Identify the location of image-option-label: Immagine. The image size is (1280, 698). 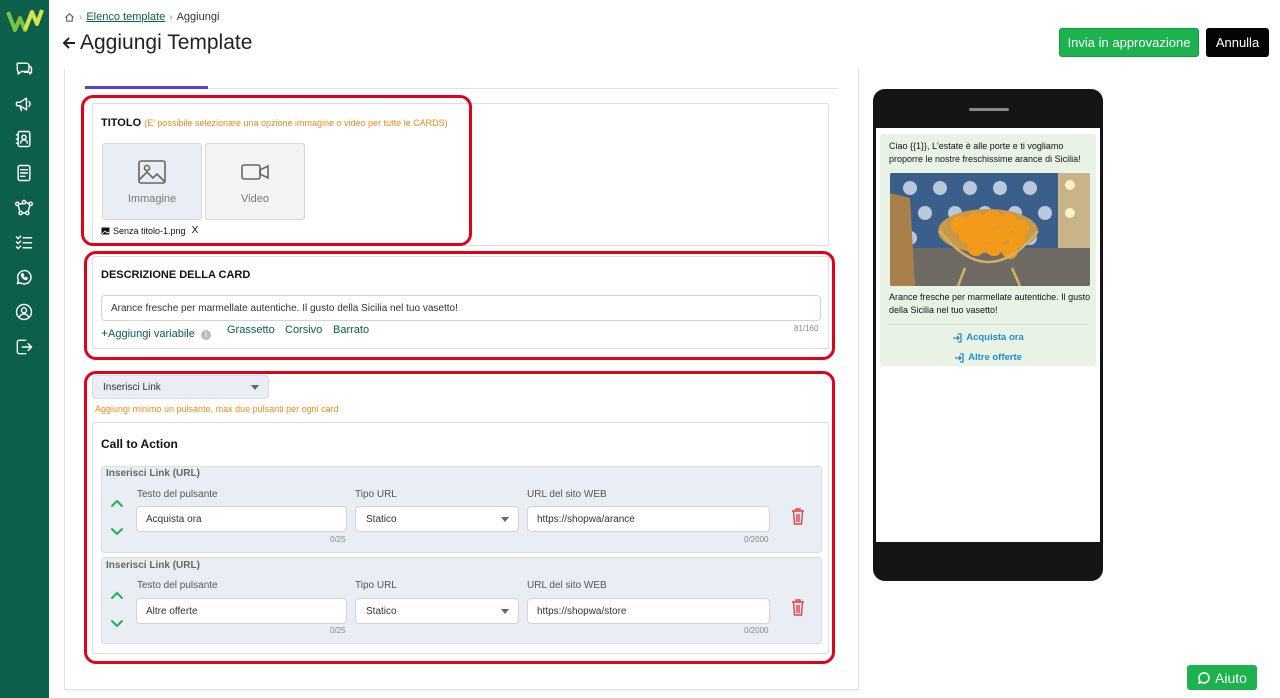
(152, 199).